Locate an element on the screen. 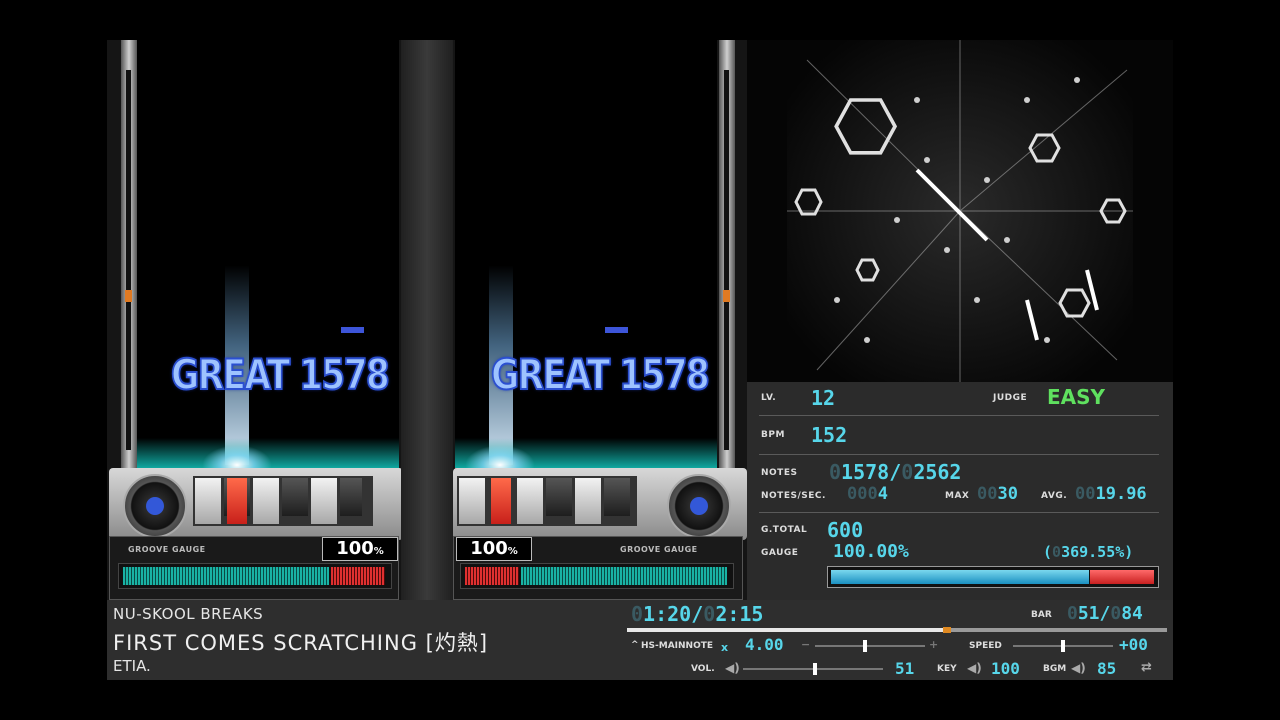 This screenshot has height=720, width=1280. lane-rail-left is located at coordinates (129, 255).